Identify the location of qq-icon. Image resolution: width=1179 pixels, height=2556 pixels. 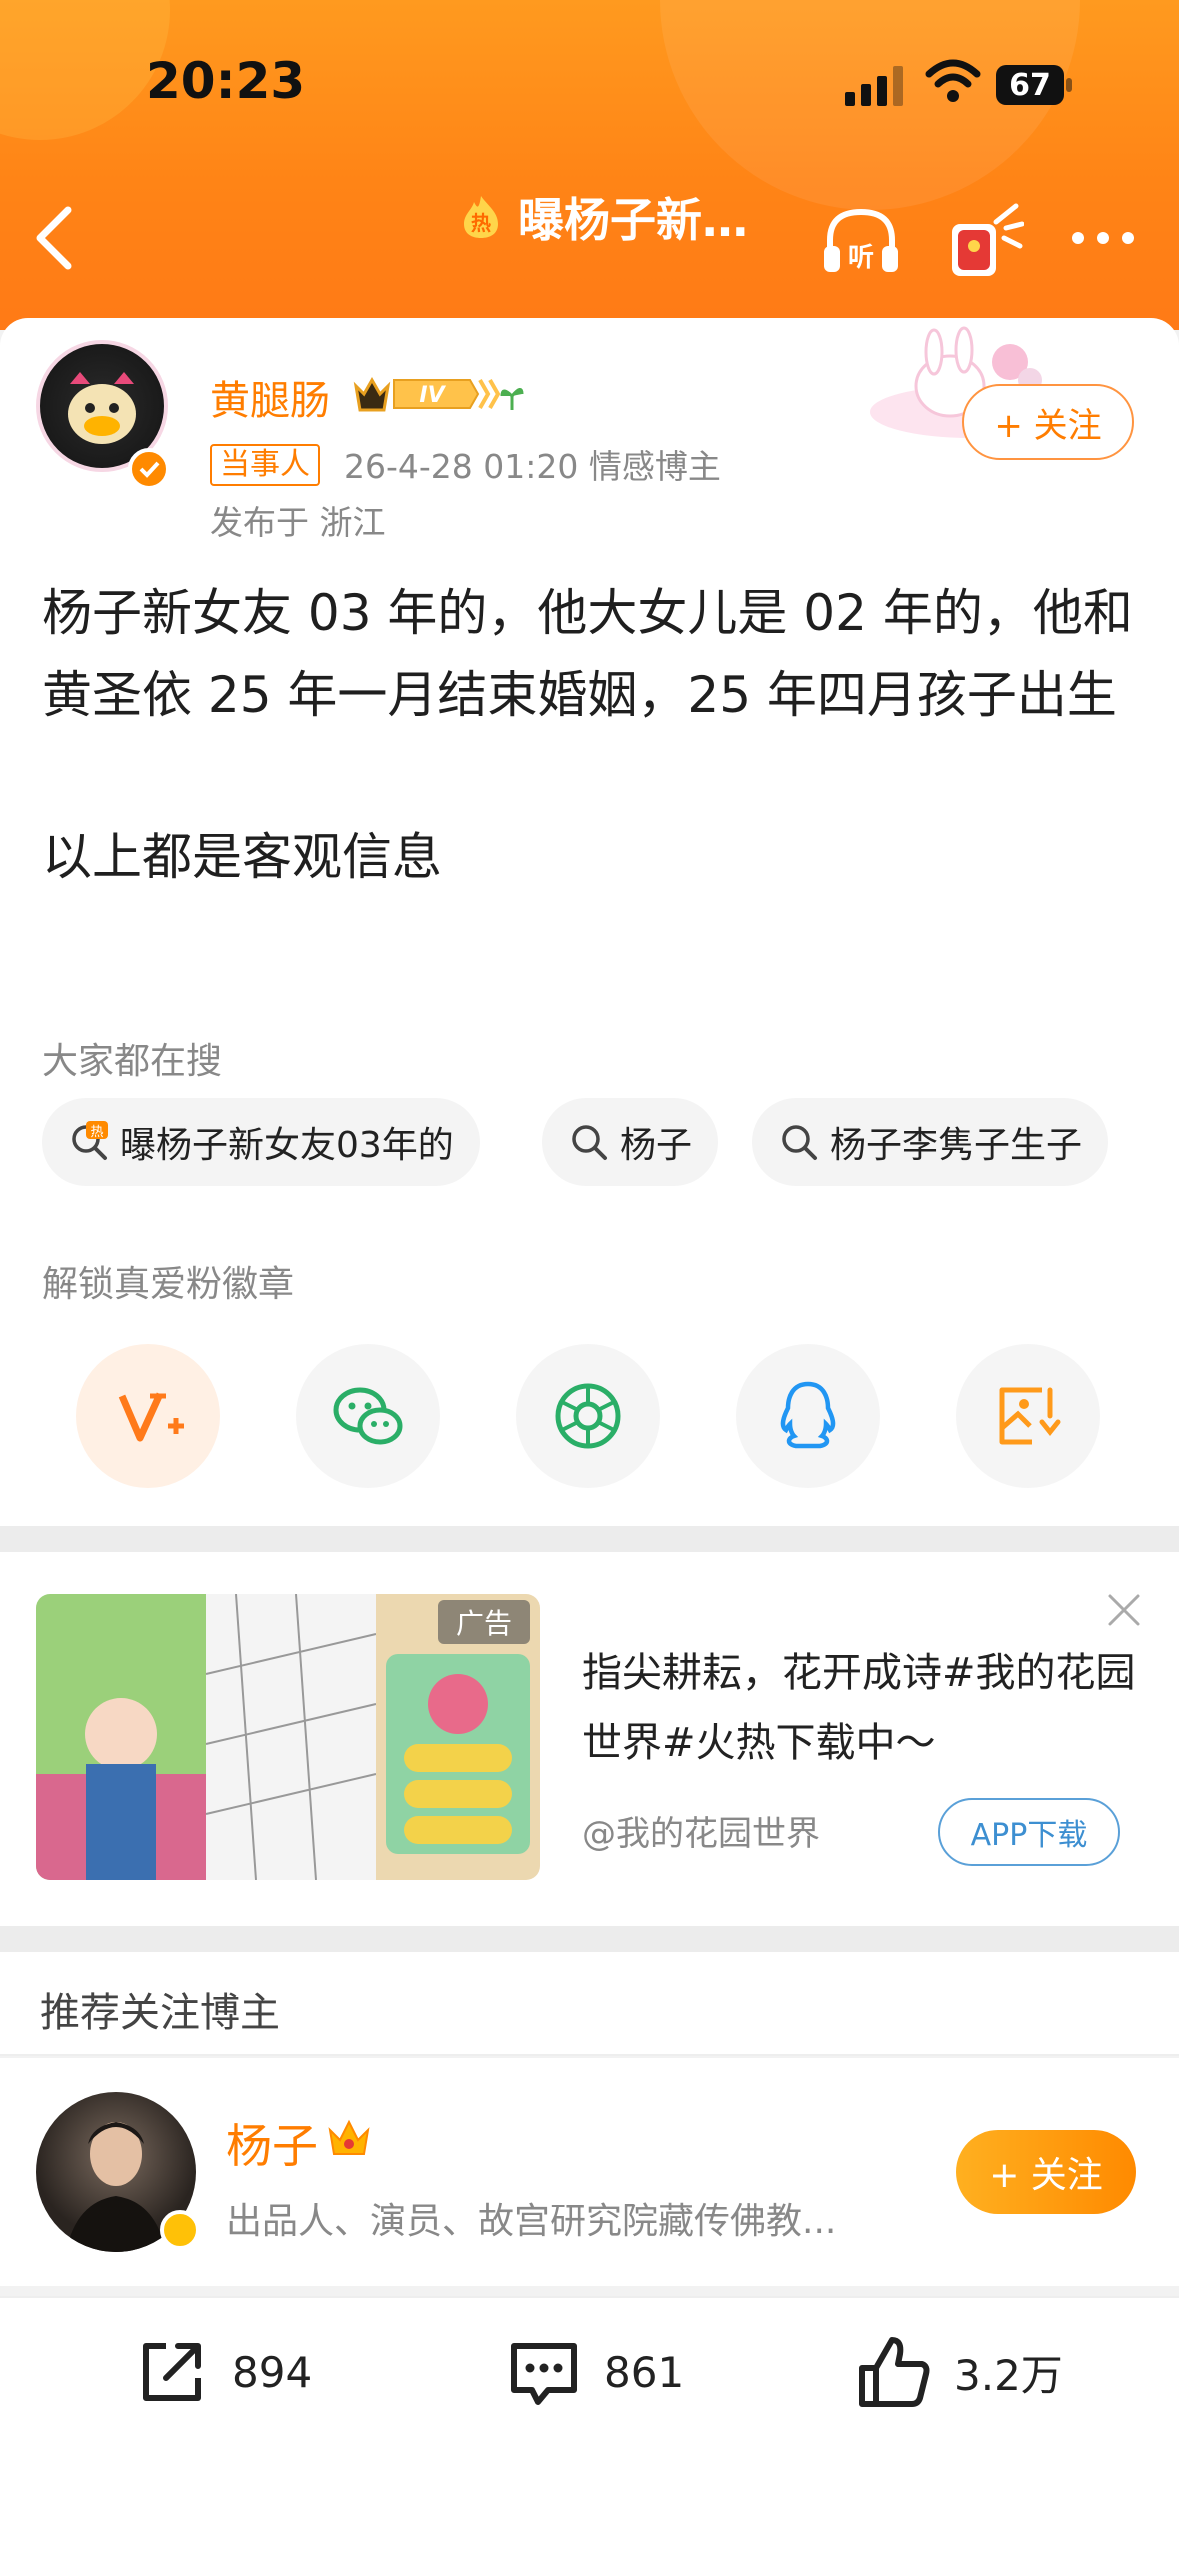
(808, 1415).